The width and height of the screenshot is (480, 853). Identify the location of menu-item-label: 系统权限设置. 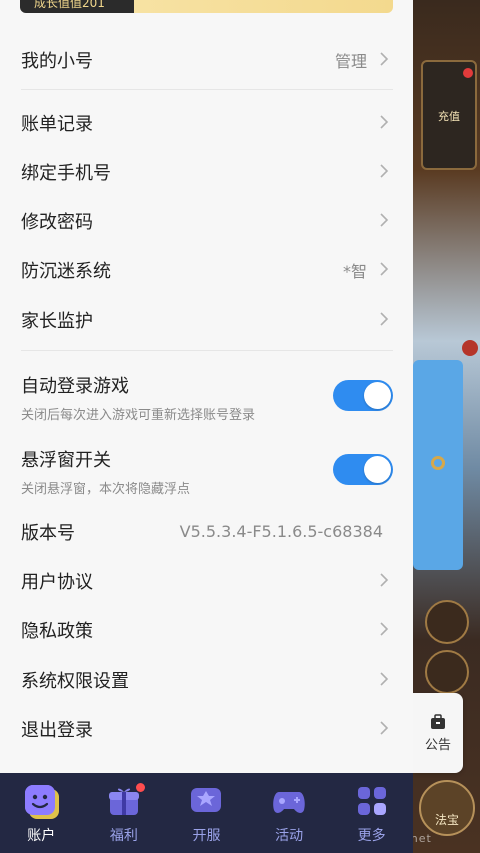
(75, 681).